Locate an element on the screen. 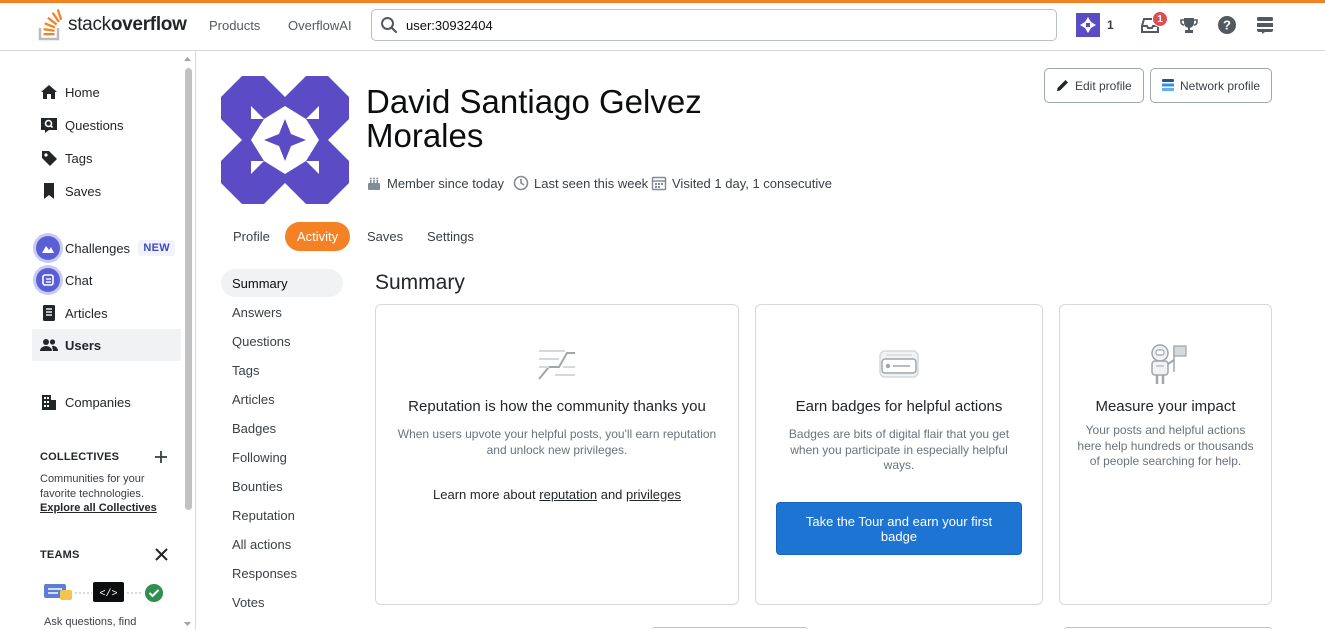 The width and height of the screenshot is (1325, 630). sidebar-item-label: Companies is located at coordinates (98, 402).